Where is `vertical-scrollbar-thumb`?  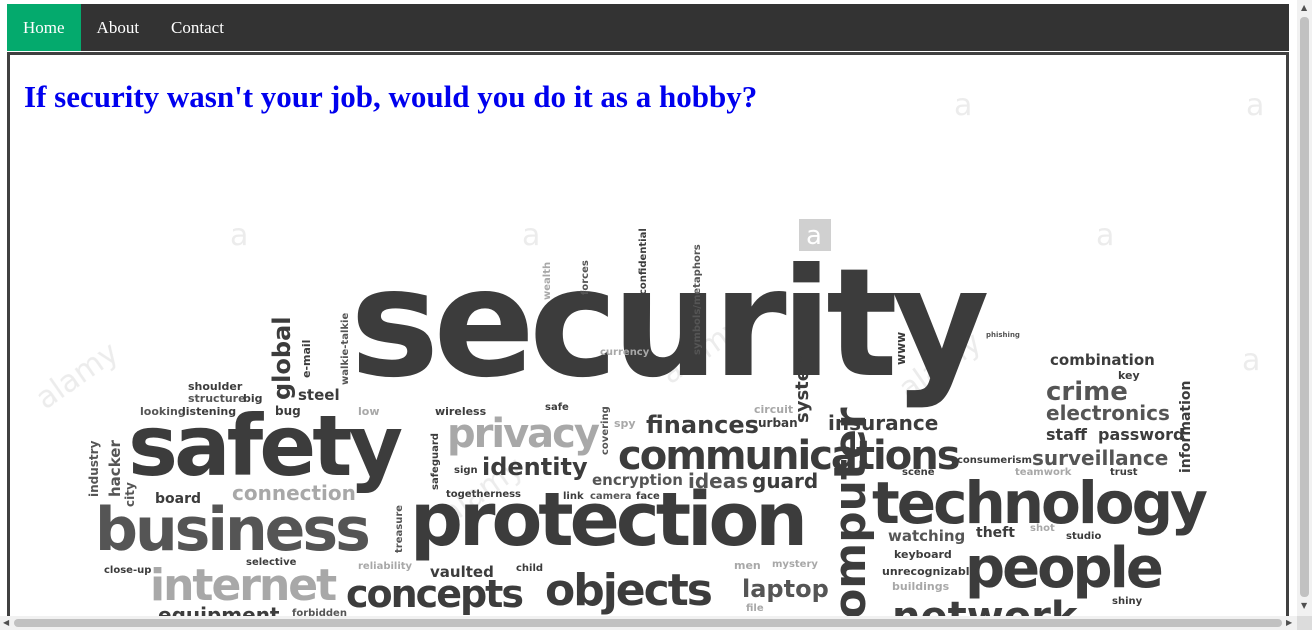 vertical-scrollbar-thumb is located at coordinates (1304, 307).